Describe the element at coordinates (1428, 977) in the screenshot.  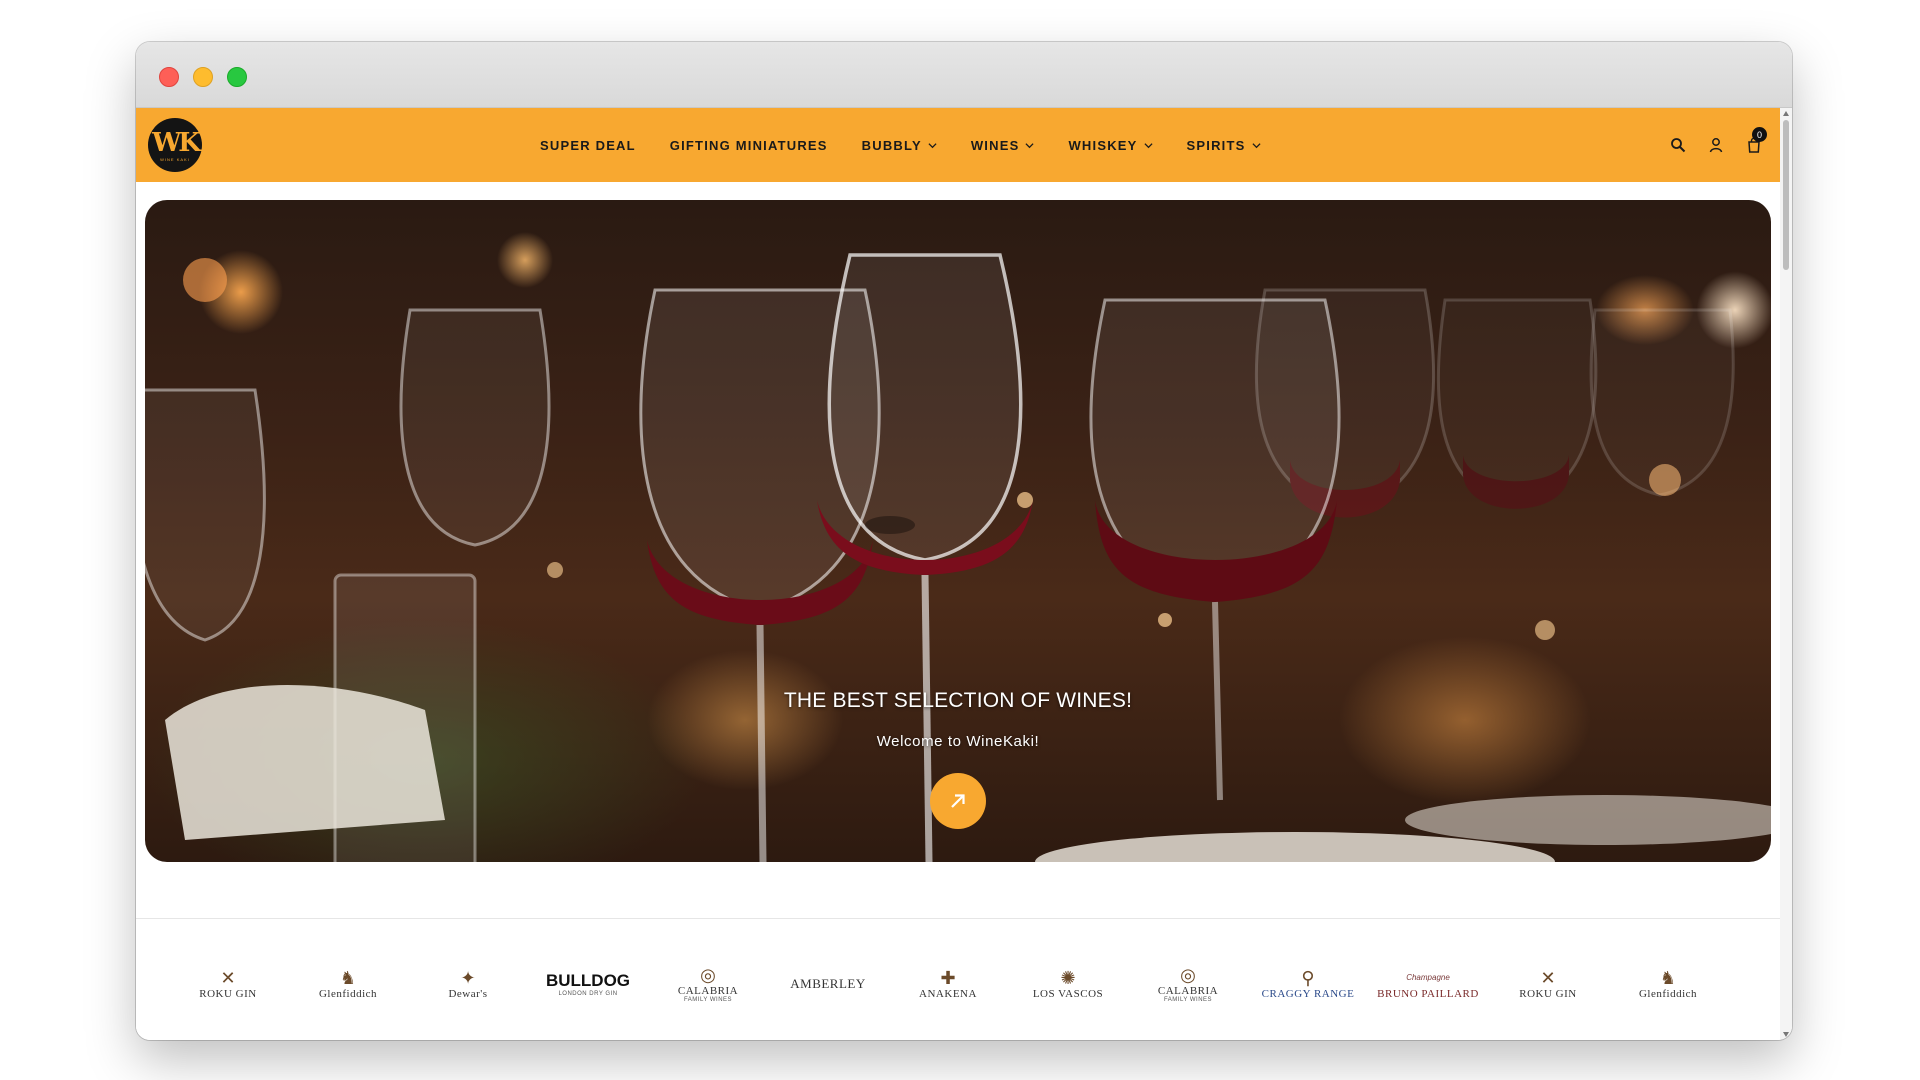
I see `brand-emblem-icon: Champagne` at that location.